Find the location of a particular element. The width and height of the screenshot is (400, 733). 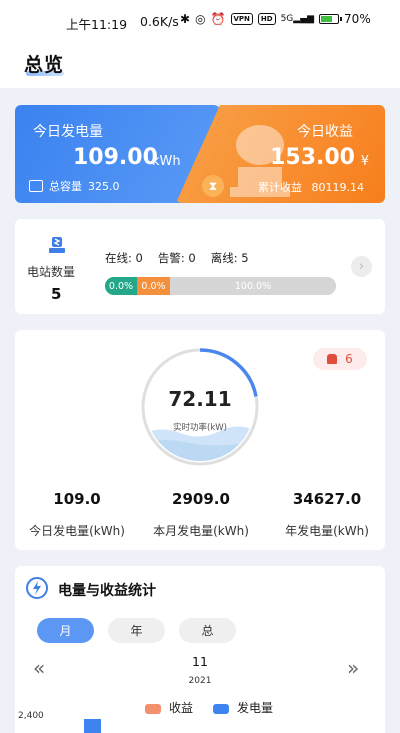

status-time: 上午11:19 is located at coordinates (97, 24).